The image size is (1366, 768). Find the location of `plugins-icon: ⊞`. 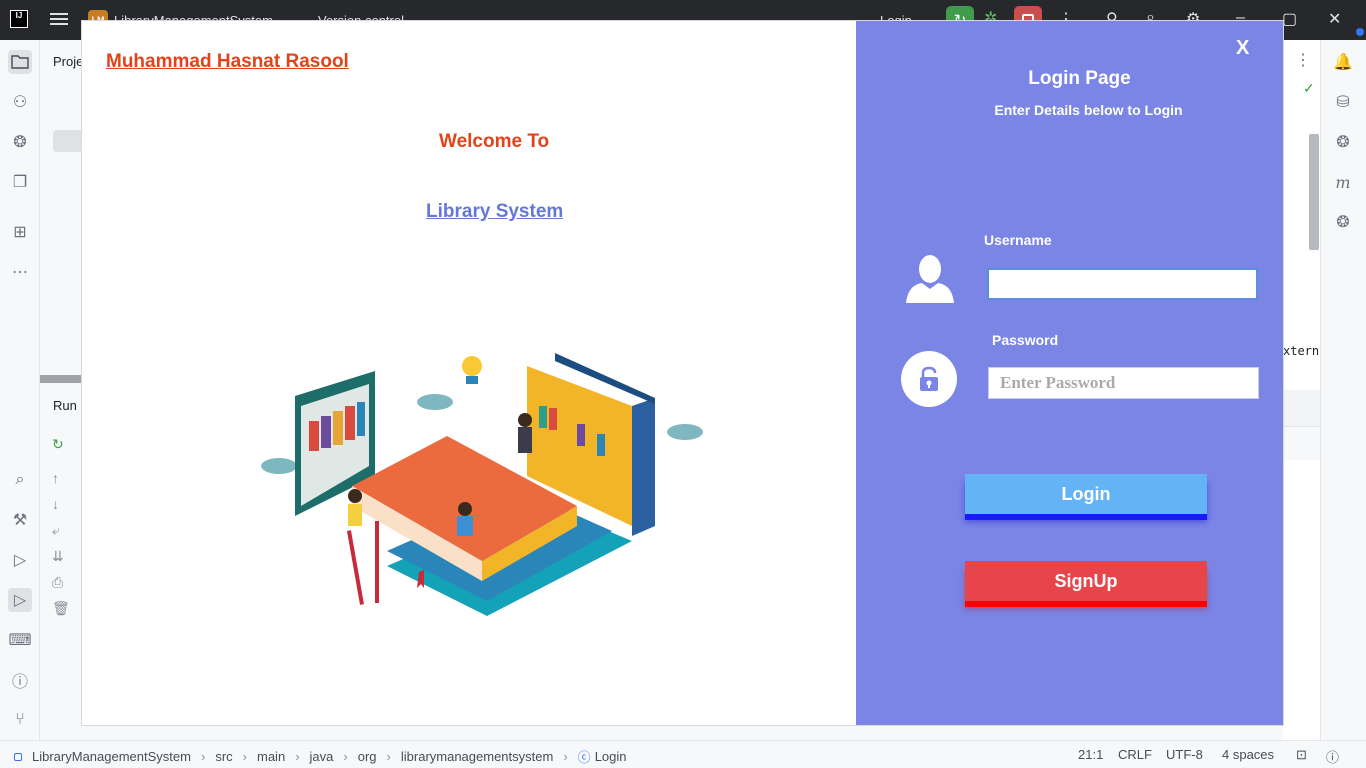

plugins-icon: ⊞ is located at coordinates (20, 232).